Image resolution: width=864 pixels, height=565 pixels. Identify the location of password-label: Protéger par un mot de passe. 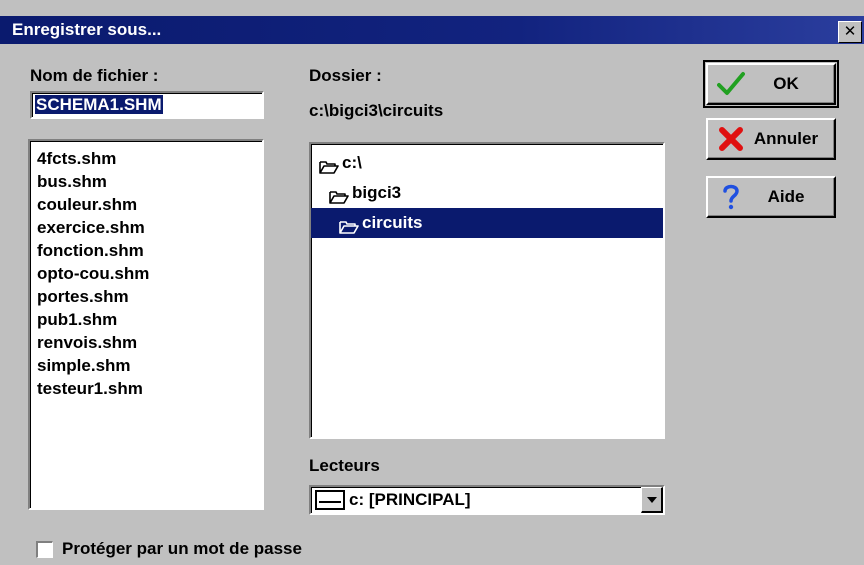
(182, 548).